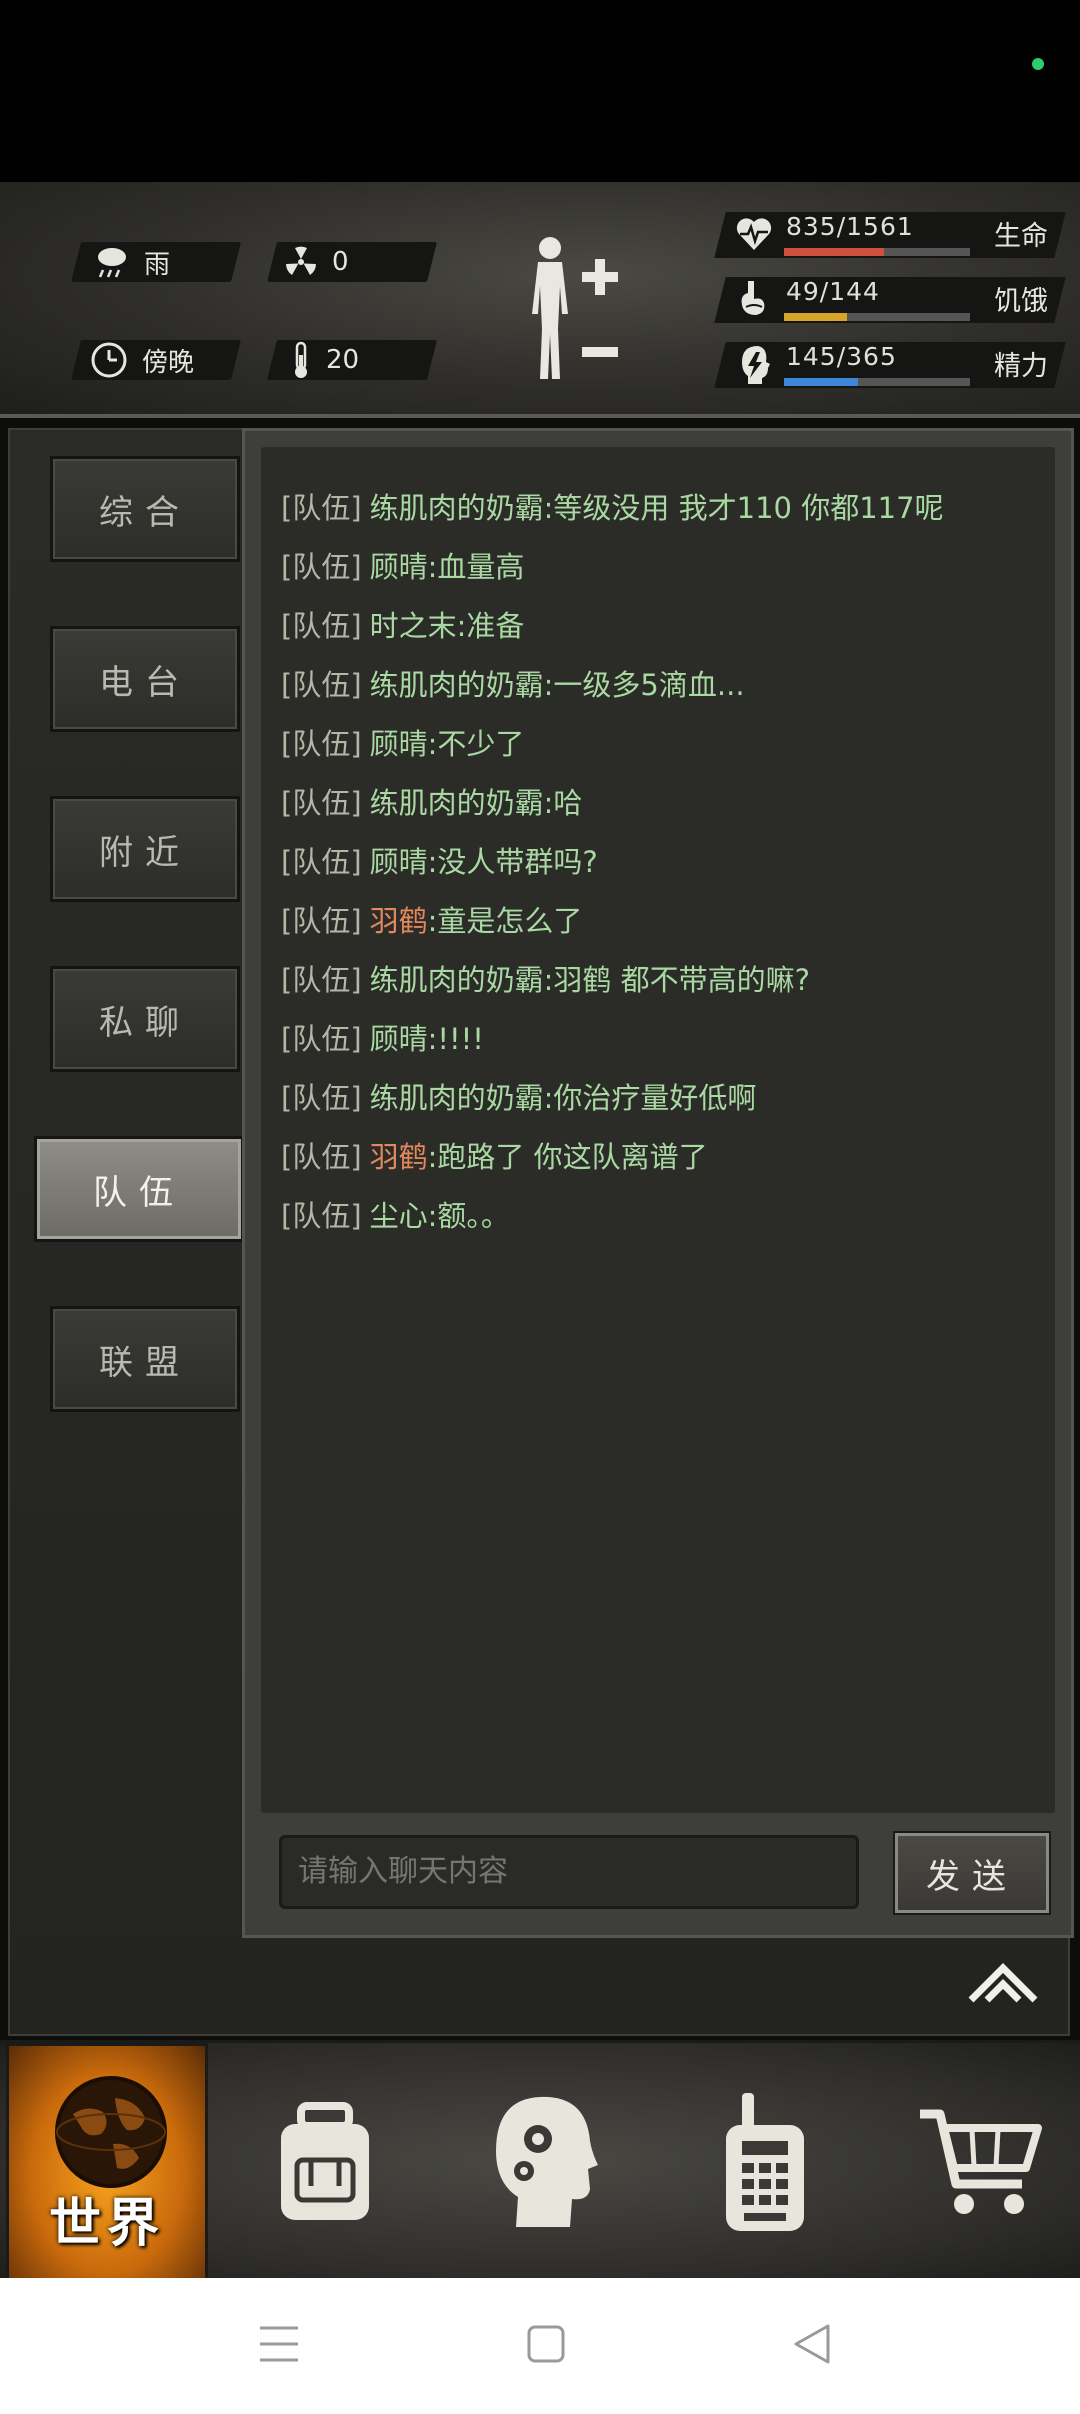  I want to click on message-text: :血量高, so click(476, 567).